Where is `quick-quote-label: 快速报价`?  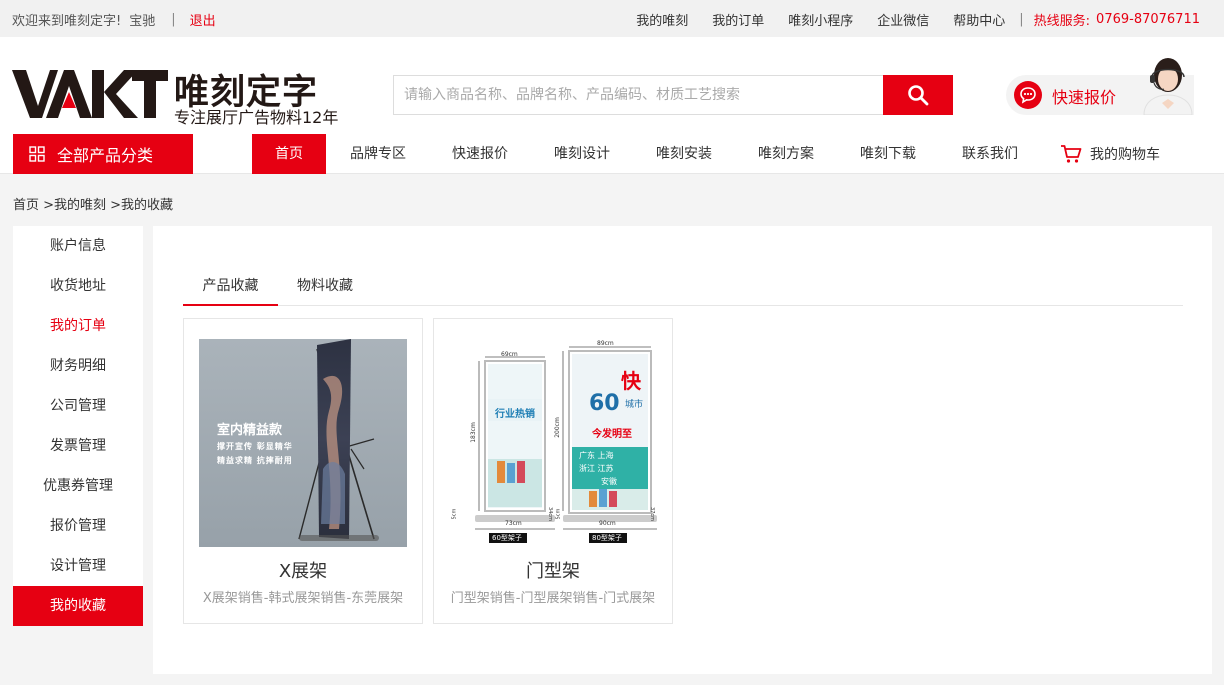
quick-quote-label: 快速报价 is located at coordinates (1084, 97).